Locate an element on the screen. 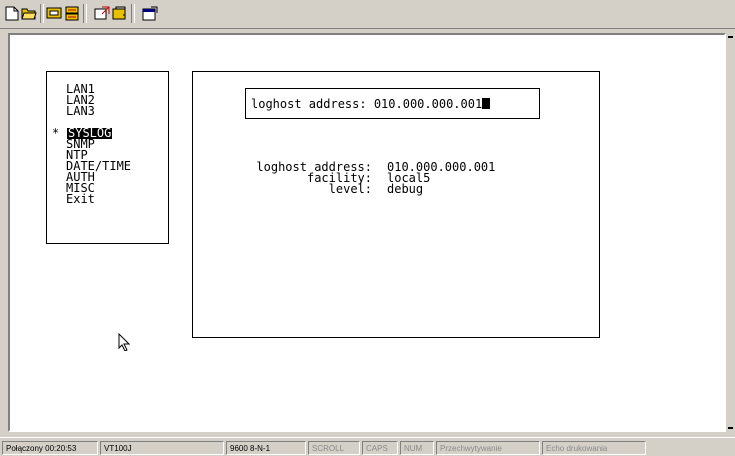 The width and height of the screenshot is (735, 456). text-cursor is located at coordinates (486, 103).